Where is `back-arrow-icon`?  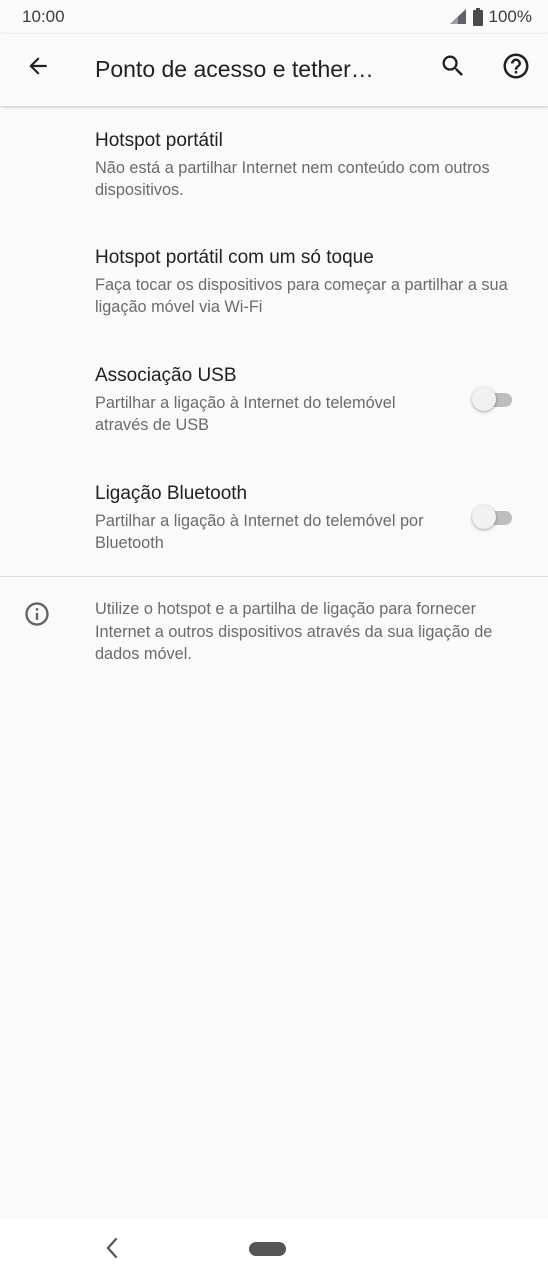 back-arrow-icon is located at coordinates (38, 68).